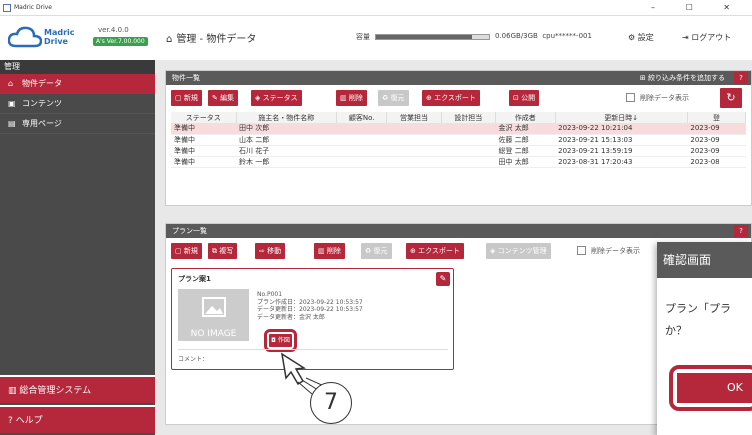  Describe the element at coordinates (632, 37) in the screenshot. I see `gear-icon: ⚙` at that location.